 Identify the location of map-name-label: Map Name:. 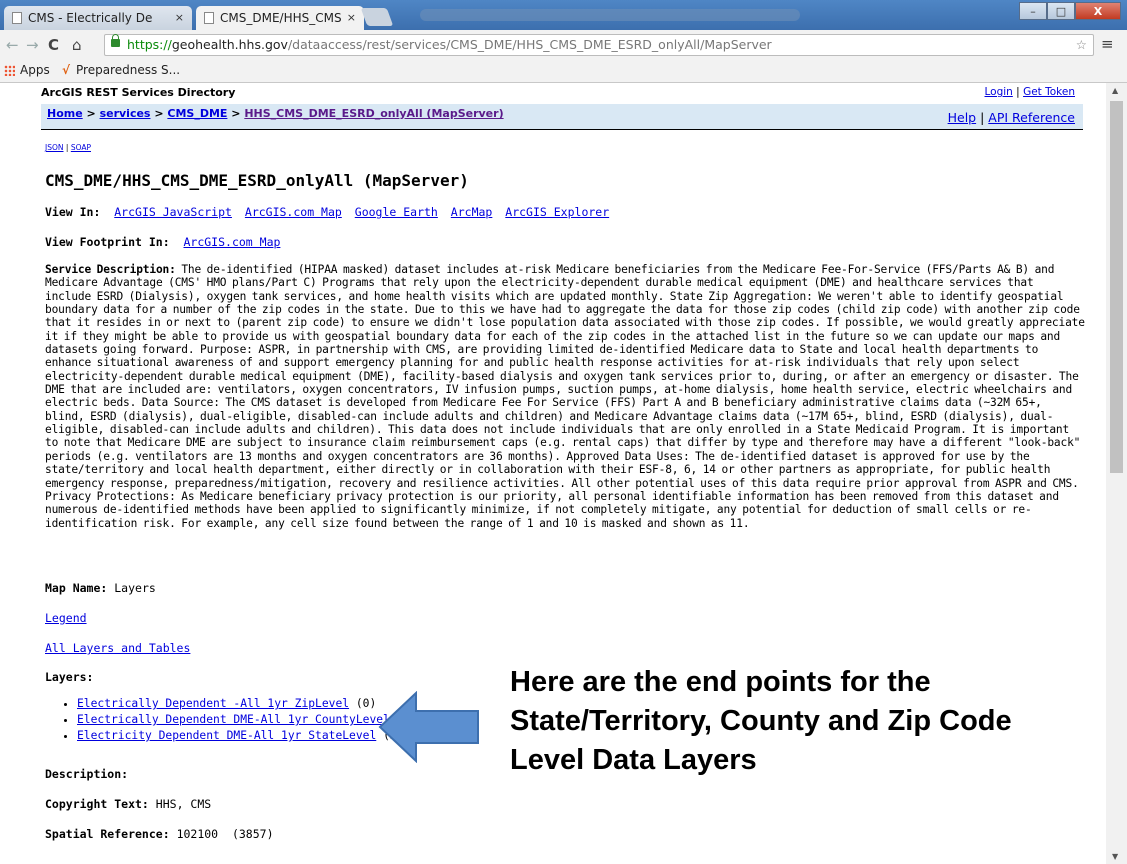
(76, 588).